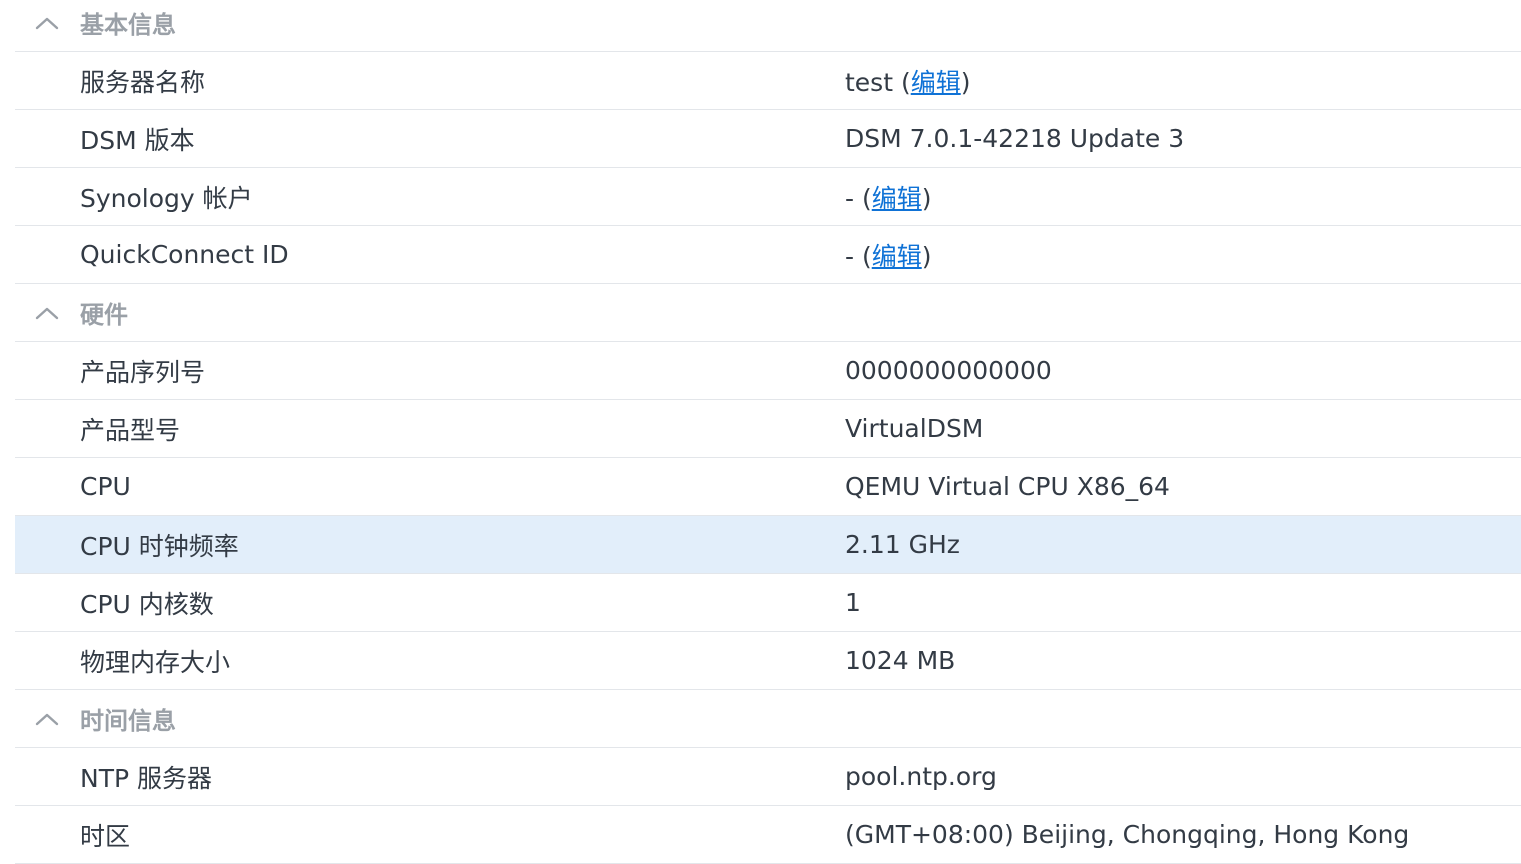 This screenshot has width=1521, height=864. I want to click on ntp-server-value: pool.ntp.org, so click(921, 776).